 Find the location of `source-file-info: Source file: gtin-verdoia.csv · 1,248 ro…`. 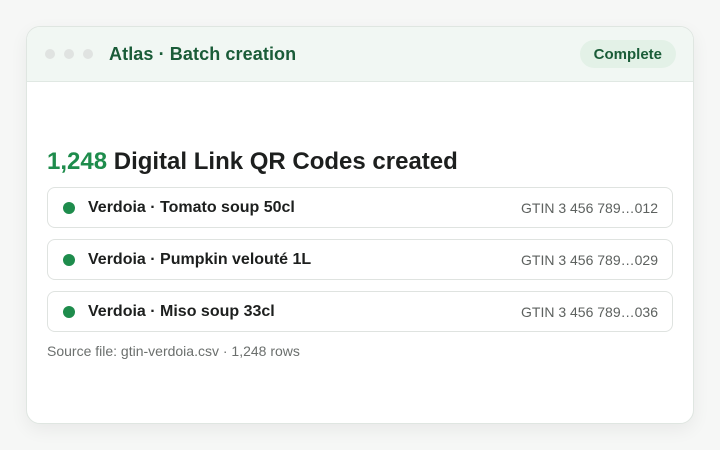

source-file-info: Source file: gtin-verdoia.csv · 1,248 ro… is located at coordinates (173, 351).